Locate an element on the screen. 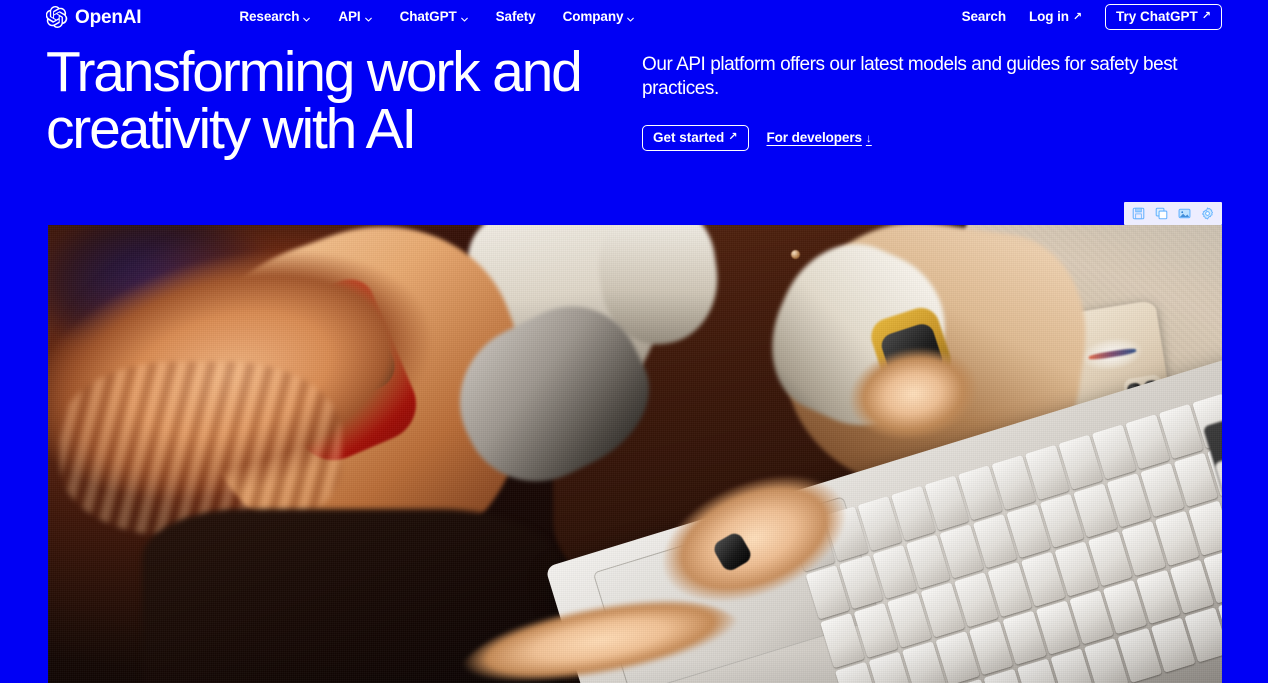 The image size is (1268, 683). nav-item-safety: Safety is located at coordinates (516, 17).